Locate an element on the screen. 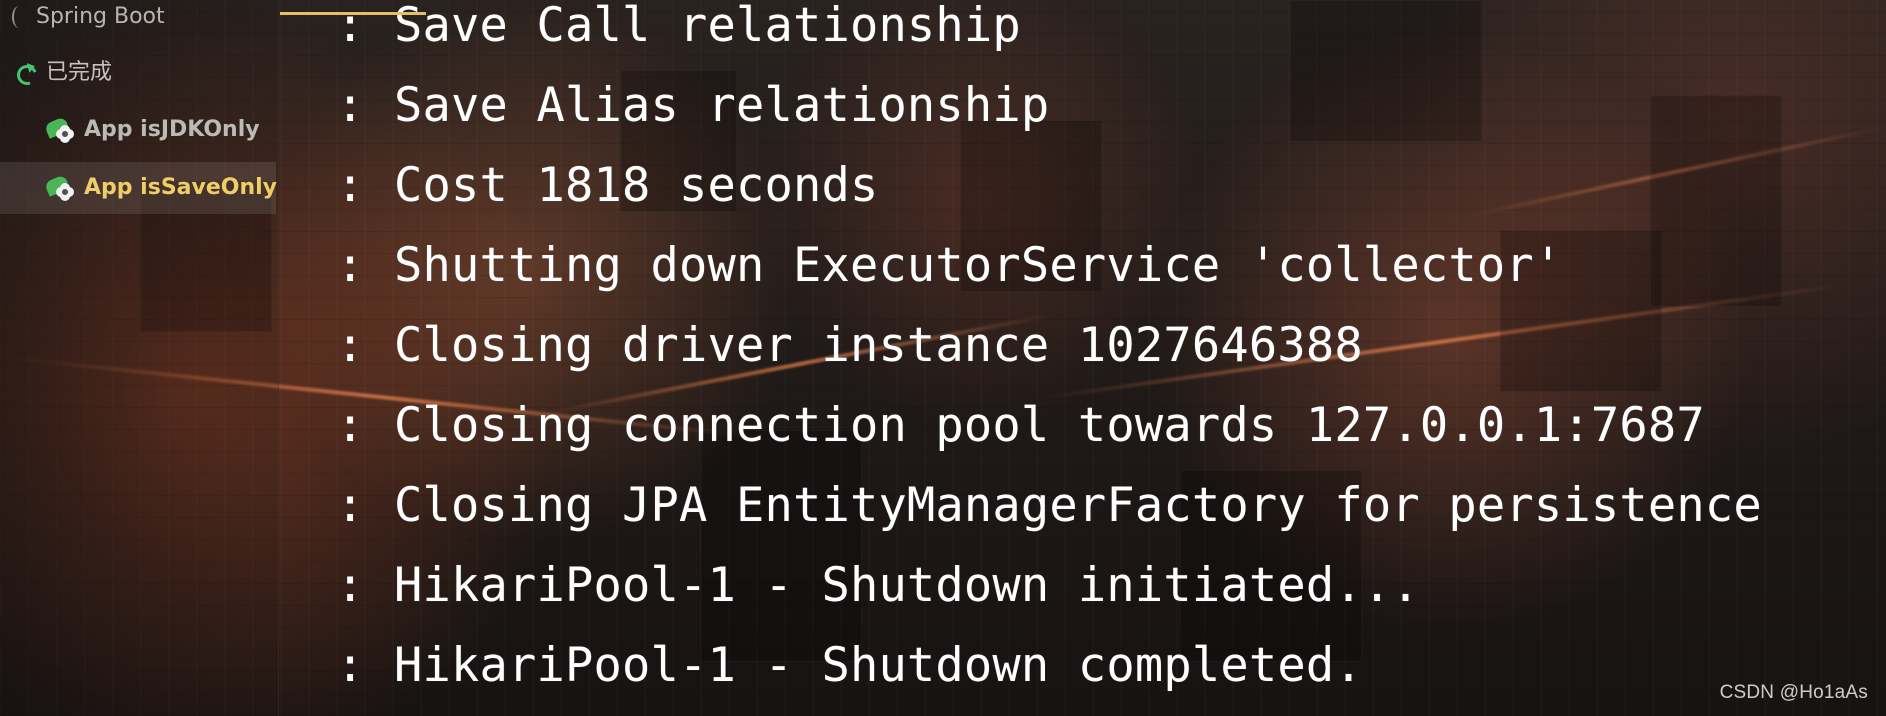  console-line: : Save Call relationship is located at coordinates (1111, 33).